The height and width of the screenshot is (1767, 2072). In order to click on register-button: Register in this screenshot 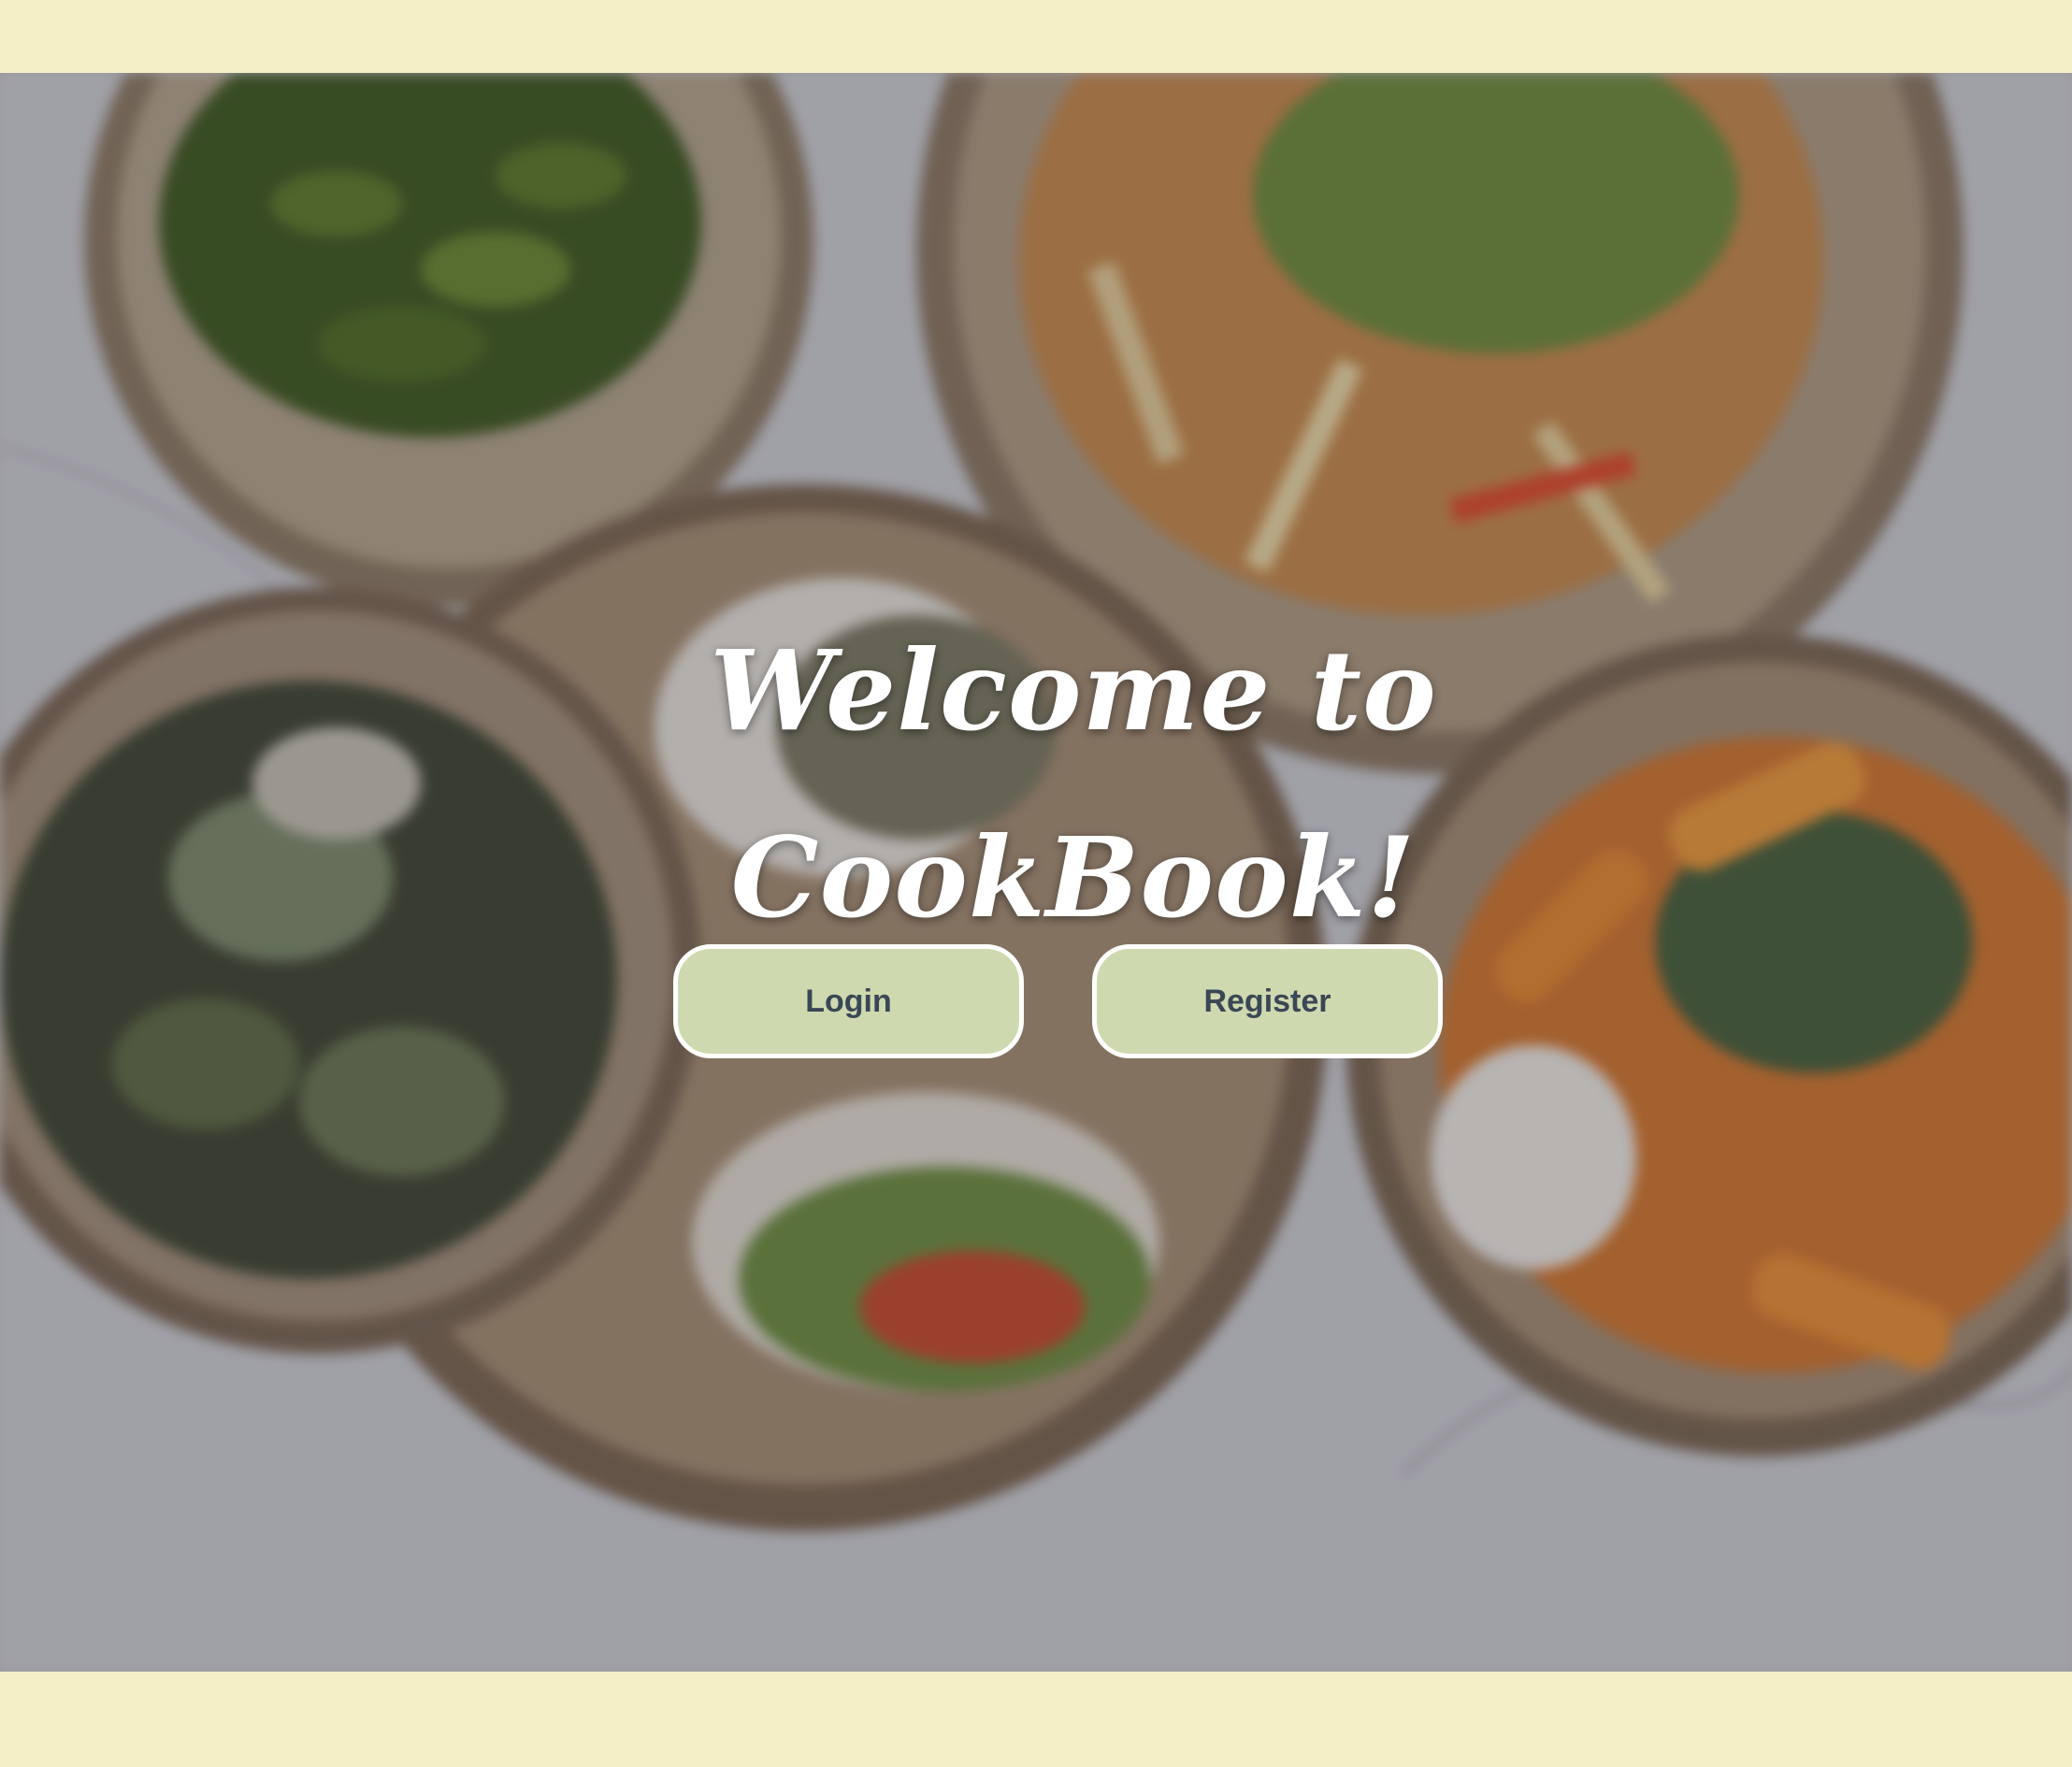, I will do `click(1267, 1001)`.